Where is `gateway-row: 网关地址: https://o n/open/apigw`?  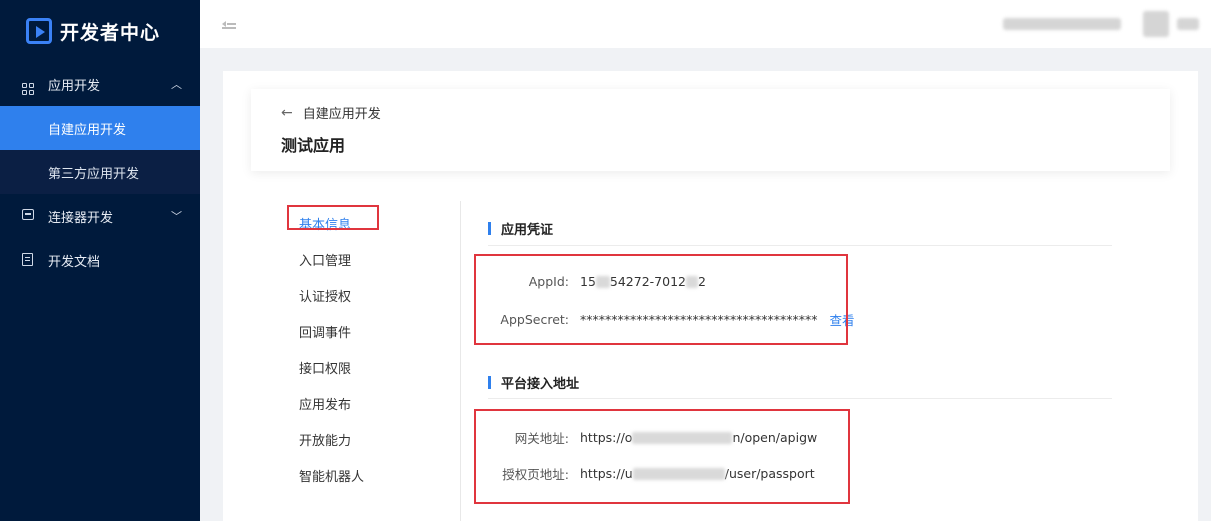
gateway-row: 网关地址: https://o n/open/apigw is located at coordinates (645, 437).